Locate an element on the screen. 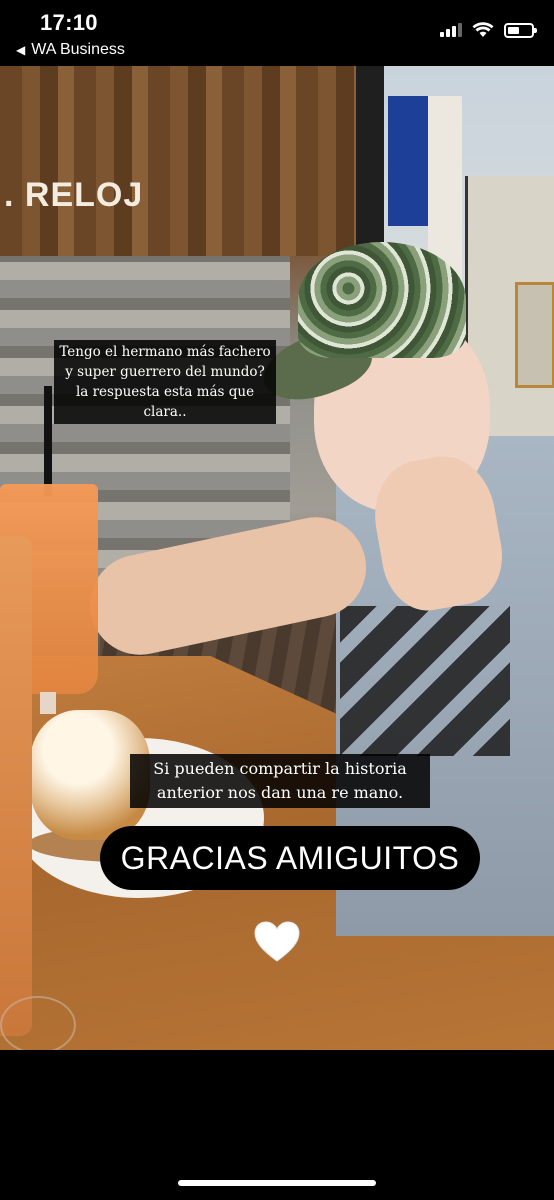  drink-straw is located at coordinates (48, 441).